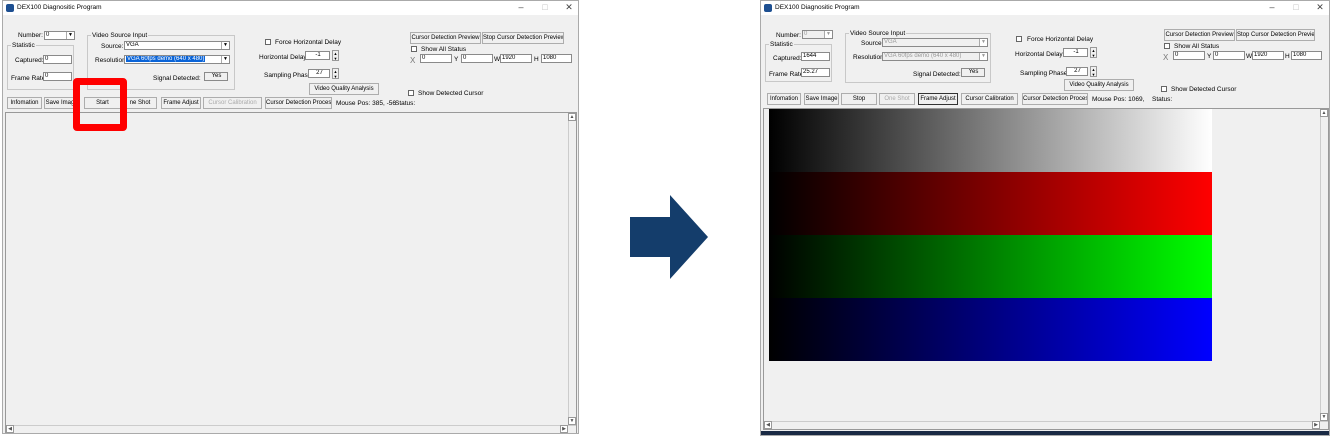 Image resolution: width=1334 pixels, height=436 pixels. I want to click on frame-rate-label: Frame Rate:, so click(787, 74).